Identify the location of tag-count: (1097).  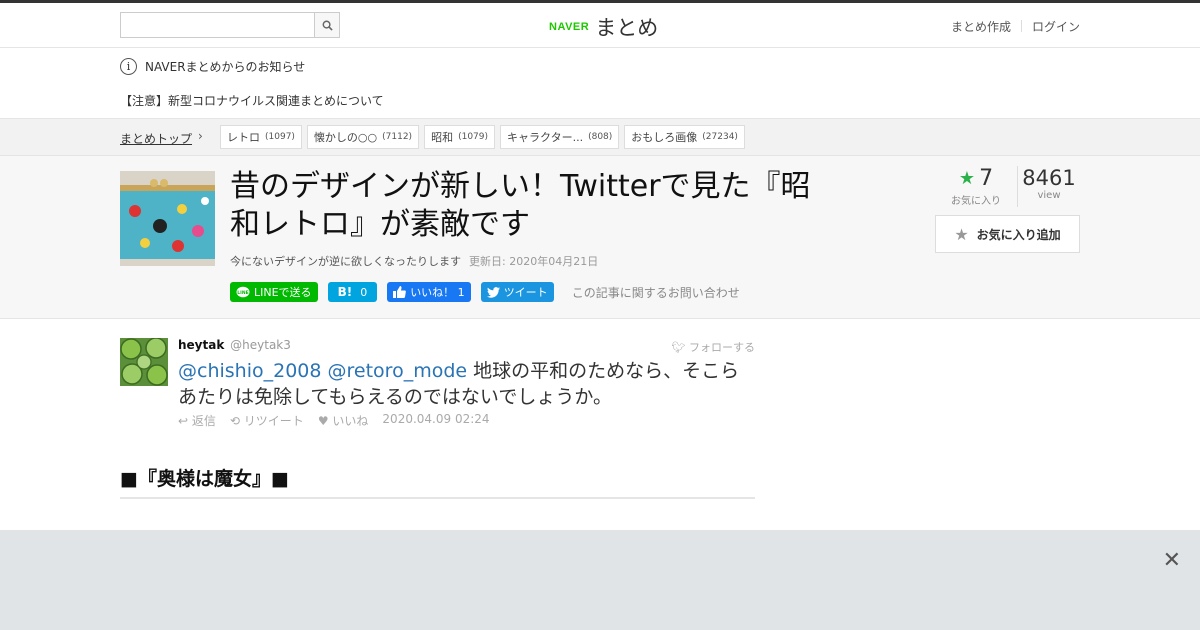
(280, 137).